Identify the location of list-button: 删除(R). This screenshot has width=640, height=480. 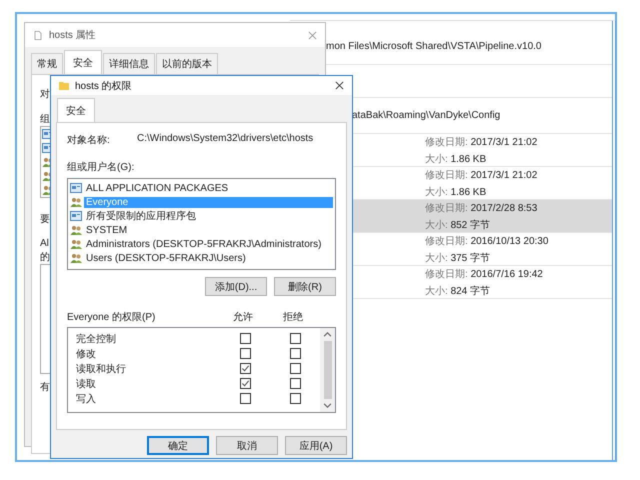
(305, 286).